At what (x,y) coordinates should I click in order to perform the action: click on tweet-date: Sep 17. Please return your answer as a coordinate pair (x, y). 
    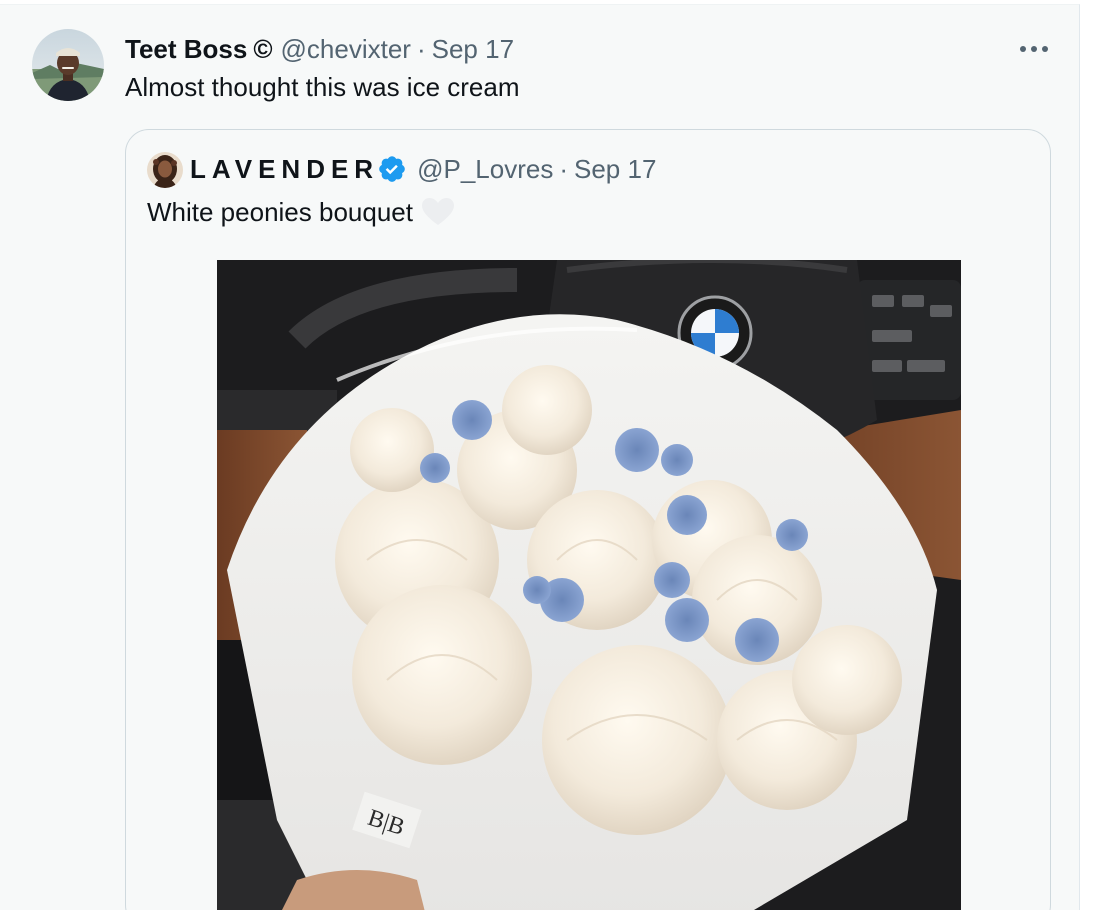
    Looking at the image, I should click on (473, 49).